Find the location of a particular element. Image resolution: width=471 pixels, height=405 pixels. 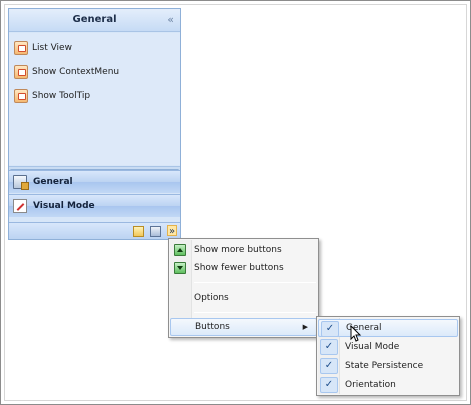

arrow-up-icon is located at coordinates (180, 250).